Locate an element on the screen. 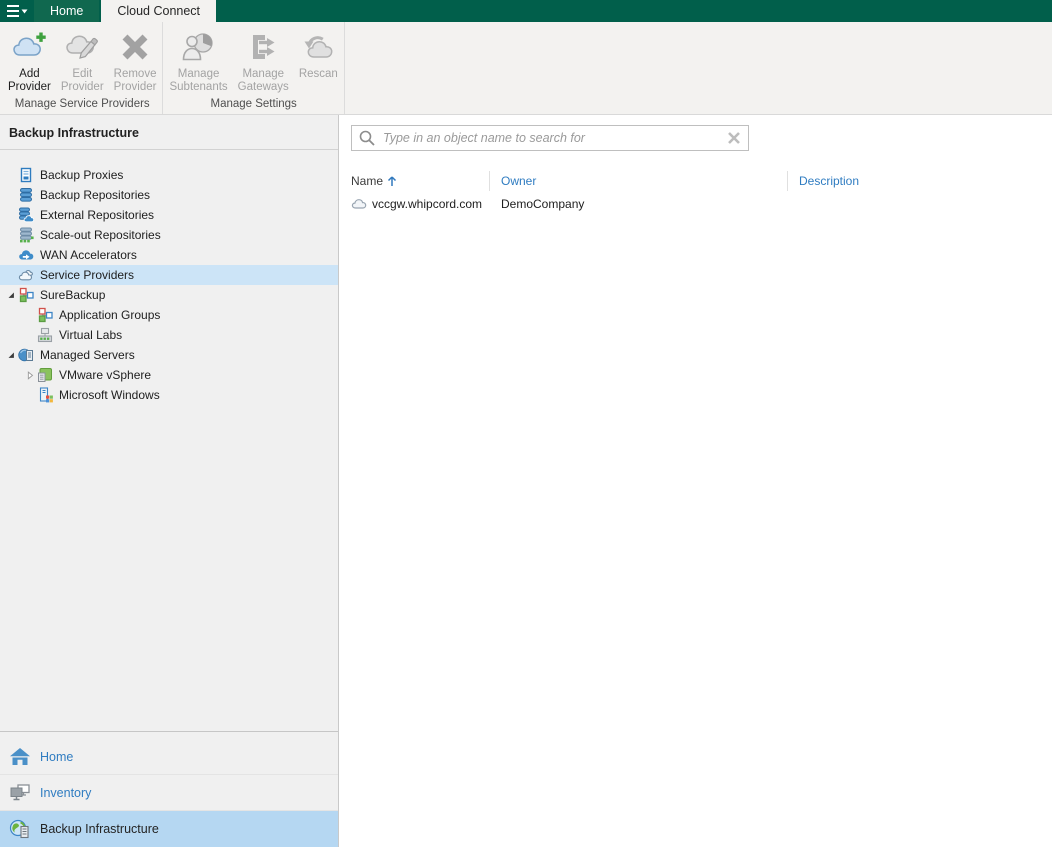 This screenshot has height=847, width=1052. ribbon-button-label: Edit Provider is located at coordinates (82, 80).